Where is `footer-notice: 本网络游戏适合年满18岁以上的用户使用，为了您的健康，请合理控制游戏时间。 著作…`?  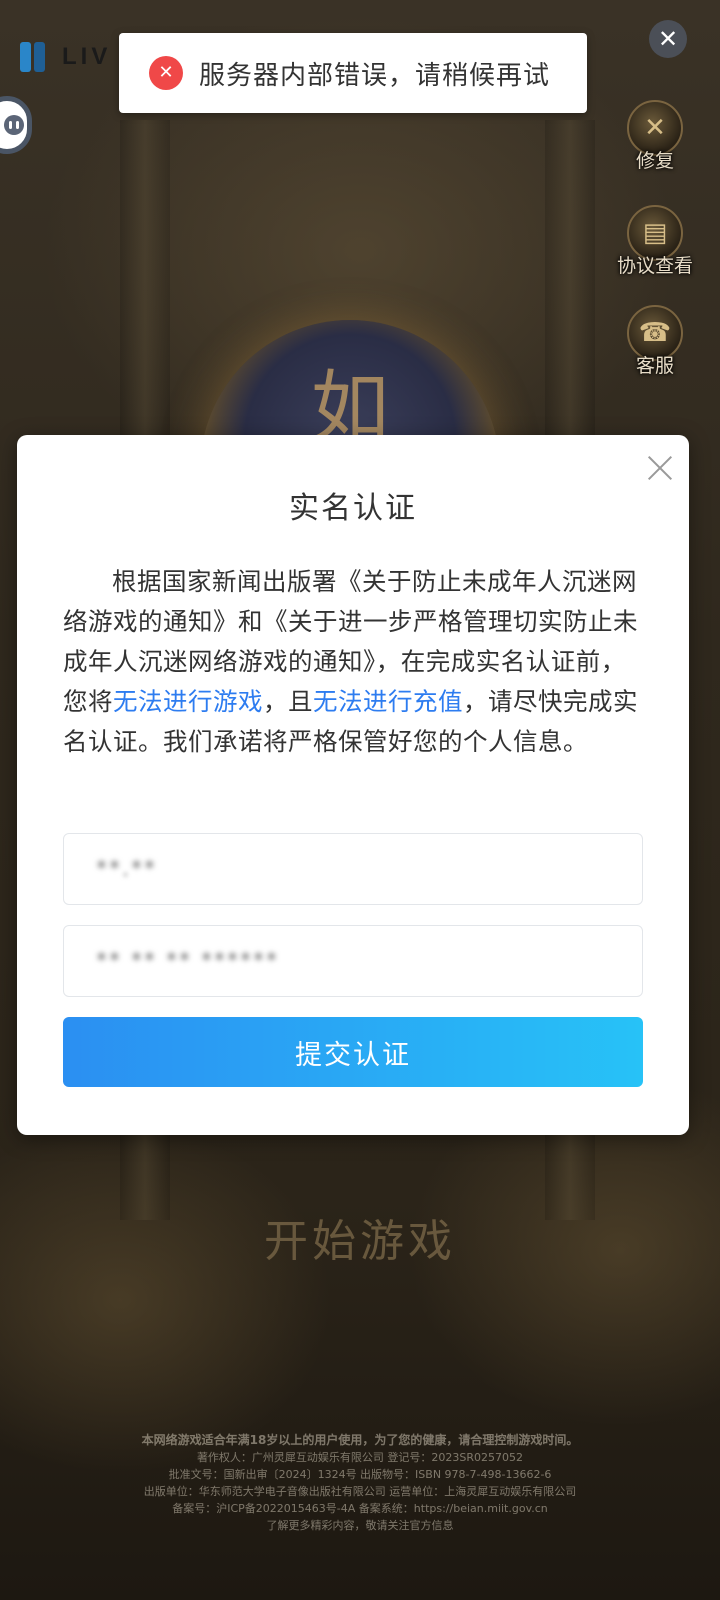
footer-notice: 本网络游戏适合年满18岁以上的用户使用，为了您的健康，请合理控制游戏时间。 著作… is located at coordinates (360, 1483).